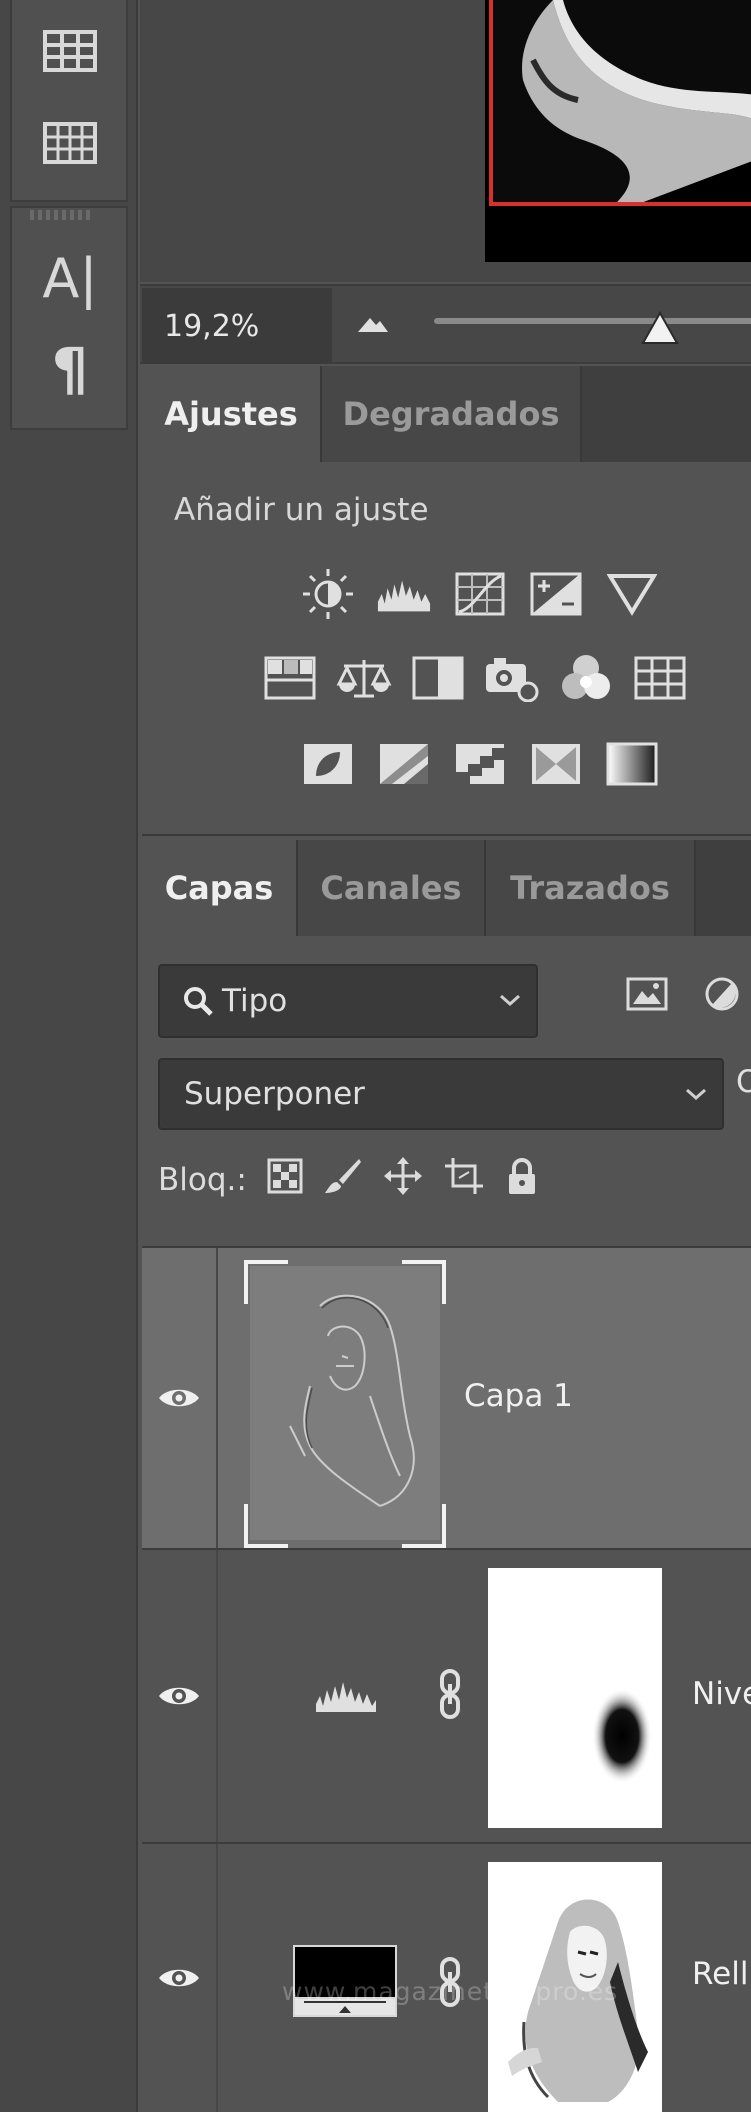 This screenshot has height=2112, width=751. What do you see at coordinates (556, 764) in the screenshot?
I see `selective-color-icon` at bounding box center [556, 764].